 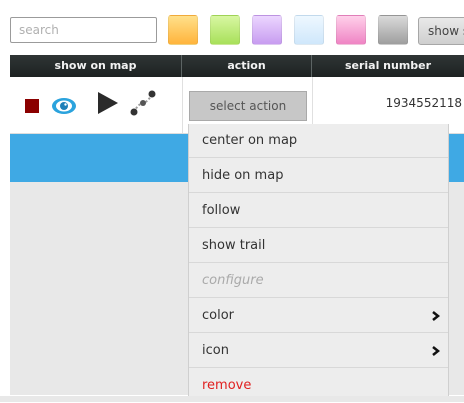 What do you see at coordinates (215, 350) in the screenshot?
I see `menu-item-icon-label: icon` at bounding box center [215, 350].